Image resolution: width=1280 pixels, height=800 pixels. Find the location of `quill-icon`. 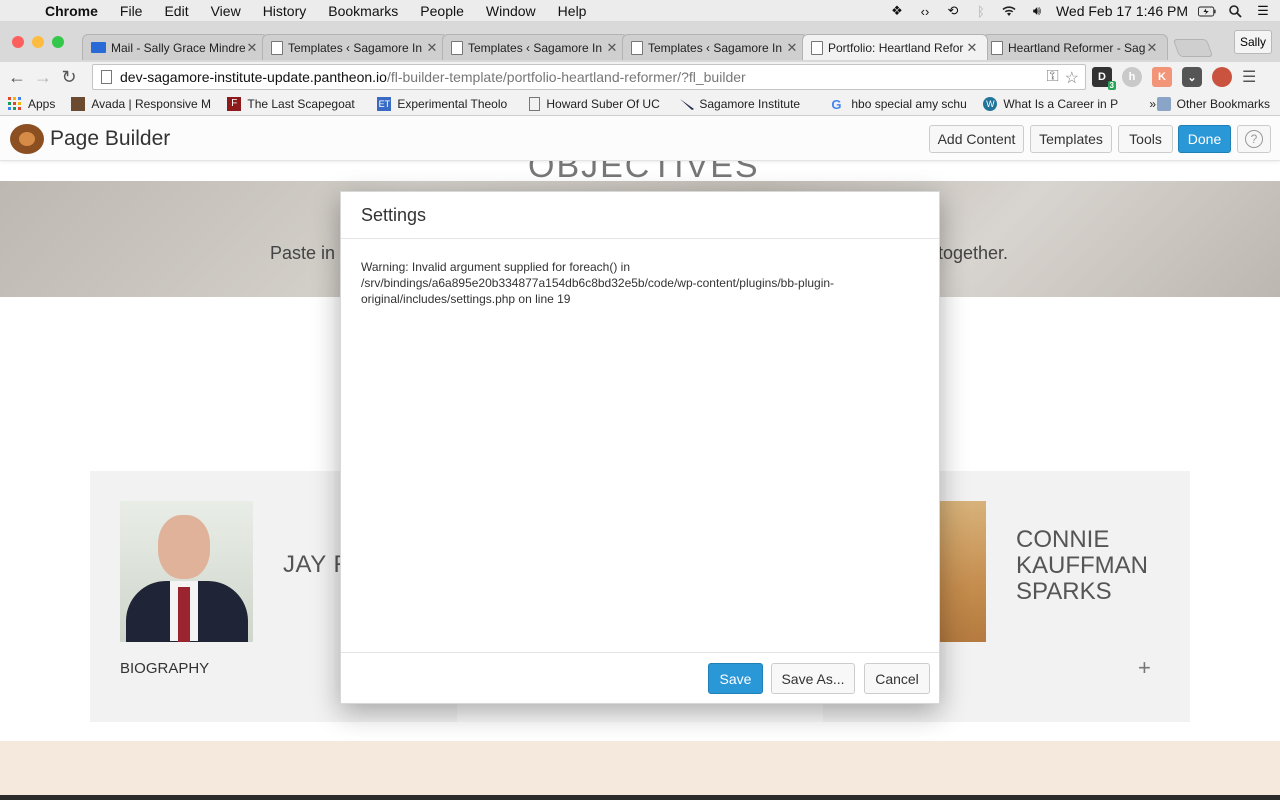

quill-icon is located at coordinates (687, 104).